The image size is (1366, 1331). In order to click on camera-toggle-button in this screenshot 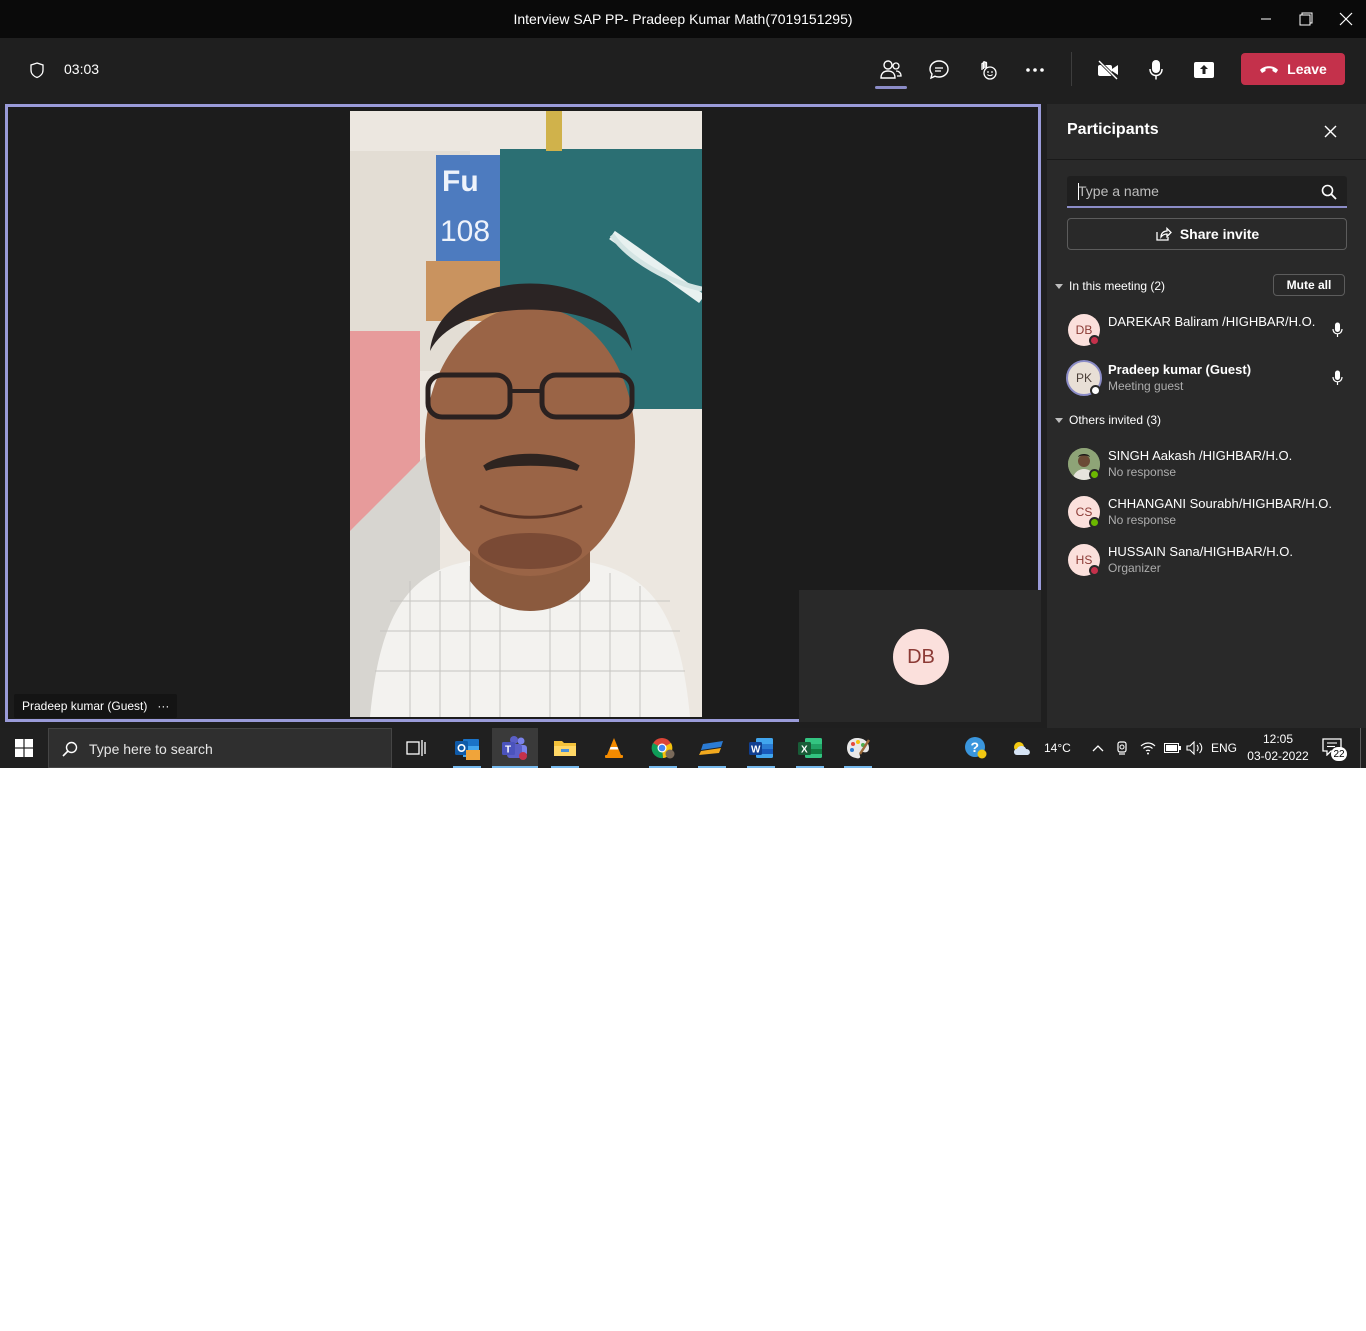, I will do `click(1108, 70)`.